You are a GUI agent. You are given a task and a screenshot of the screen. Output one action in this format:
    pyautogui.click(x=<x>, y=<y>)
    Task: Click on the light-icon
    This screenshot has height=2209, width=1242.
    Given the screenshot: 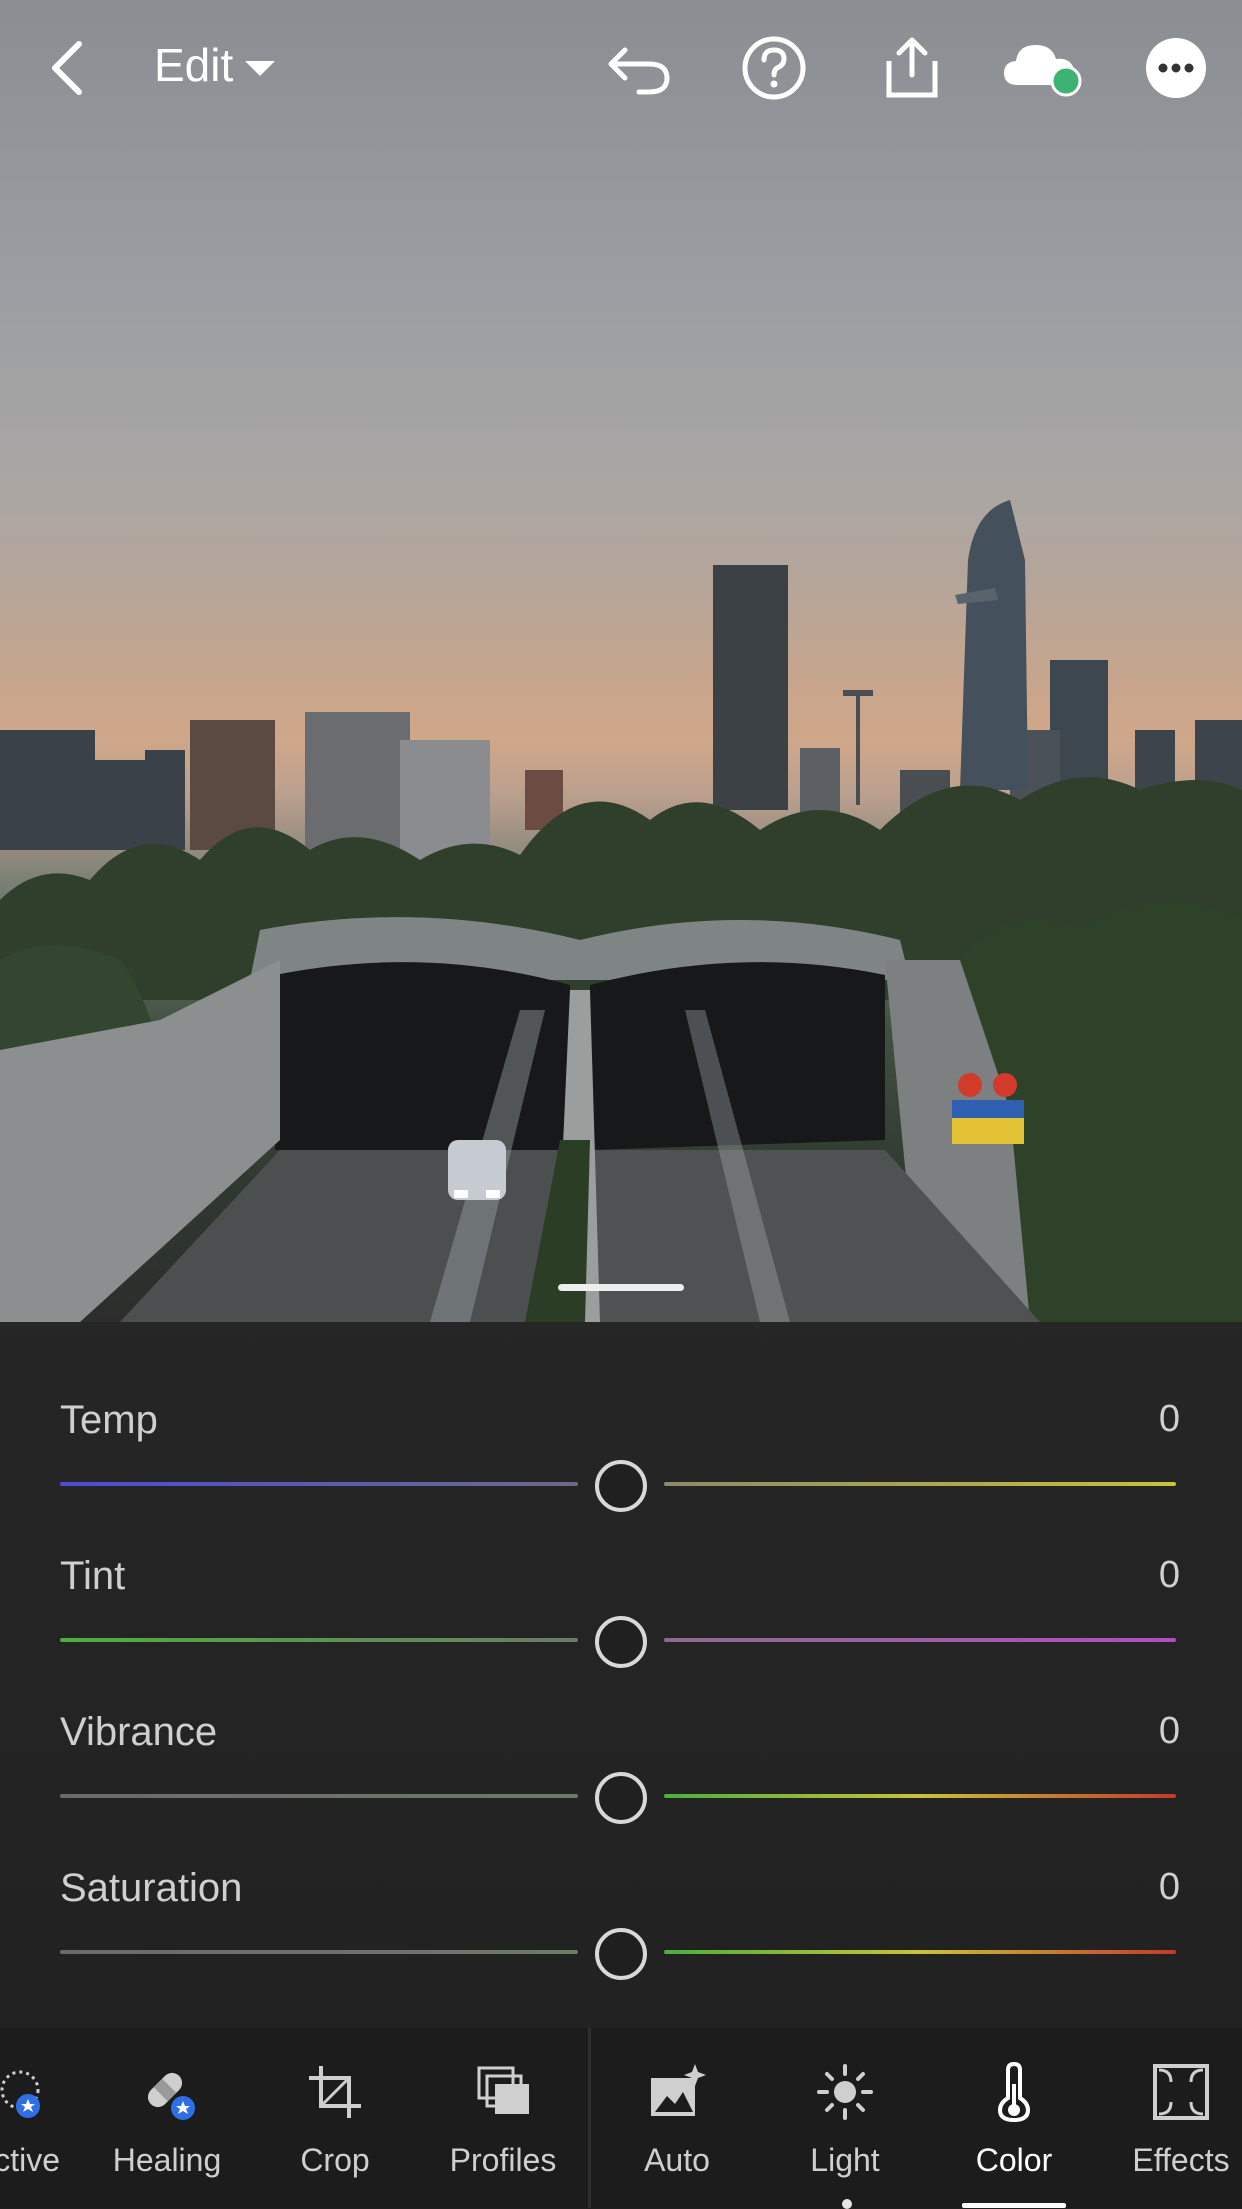 What is the action you would take?
    pyautogui.click(x=845, y=2092)
    